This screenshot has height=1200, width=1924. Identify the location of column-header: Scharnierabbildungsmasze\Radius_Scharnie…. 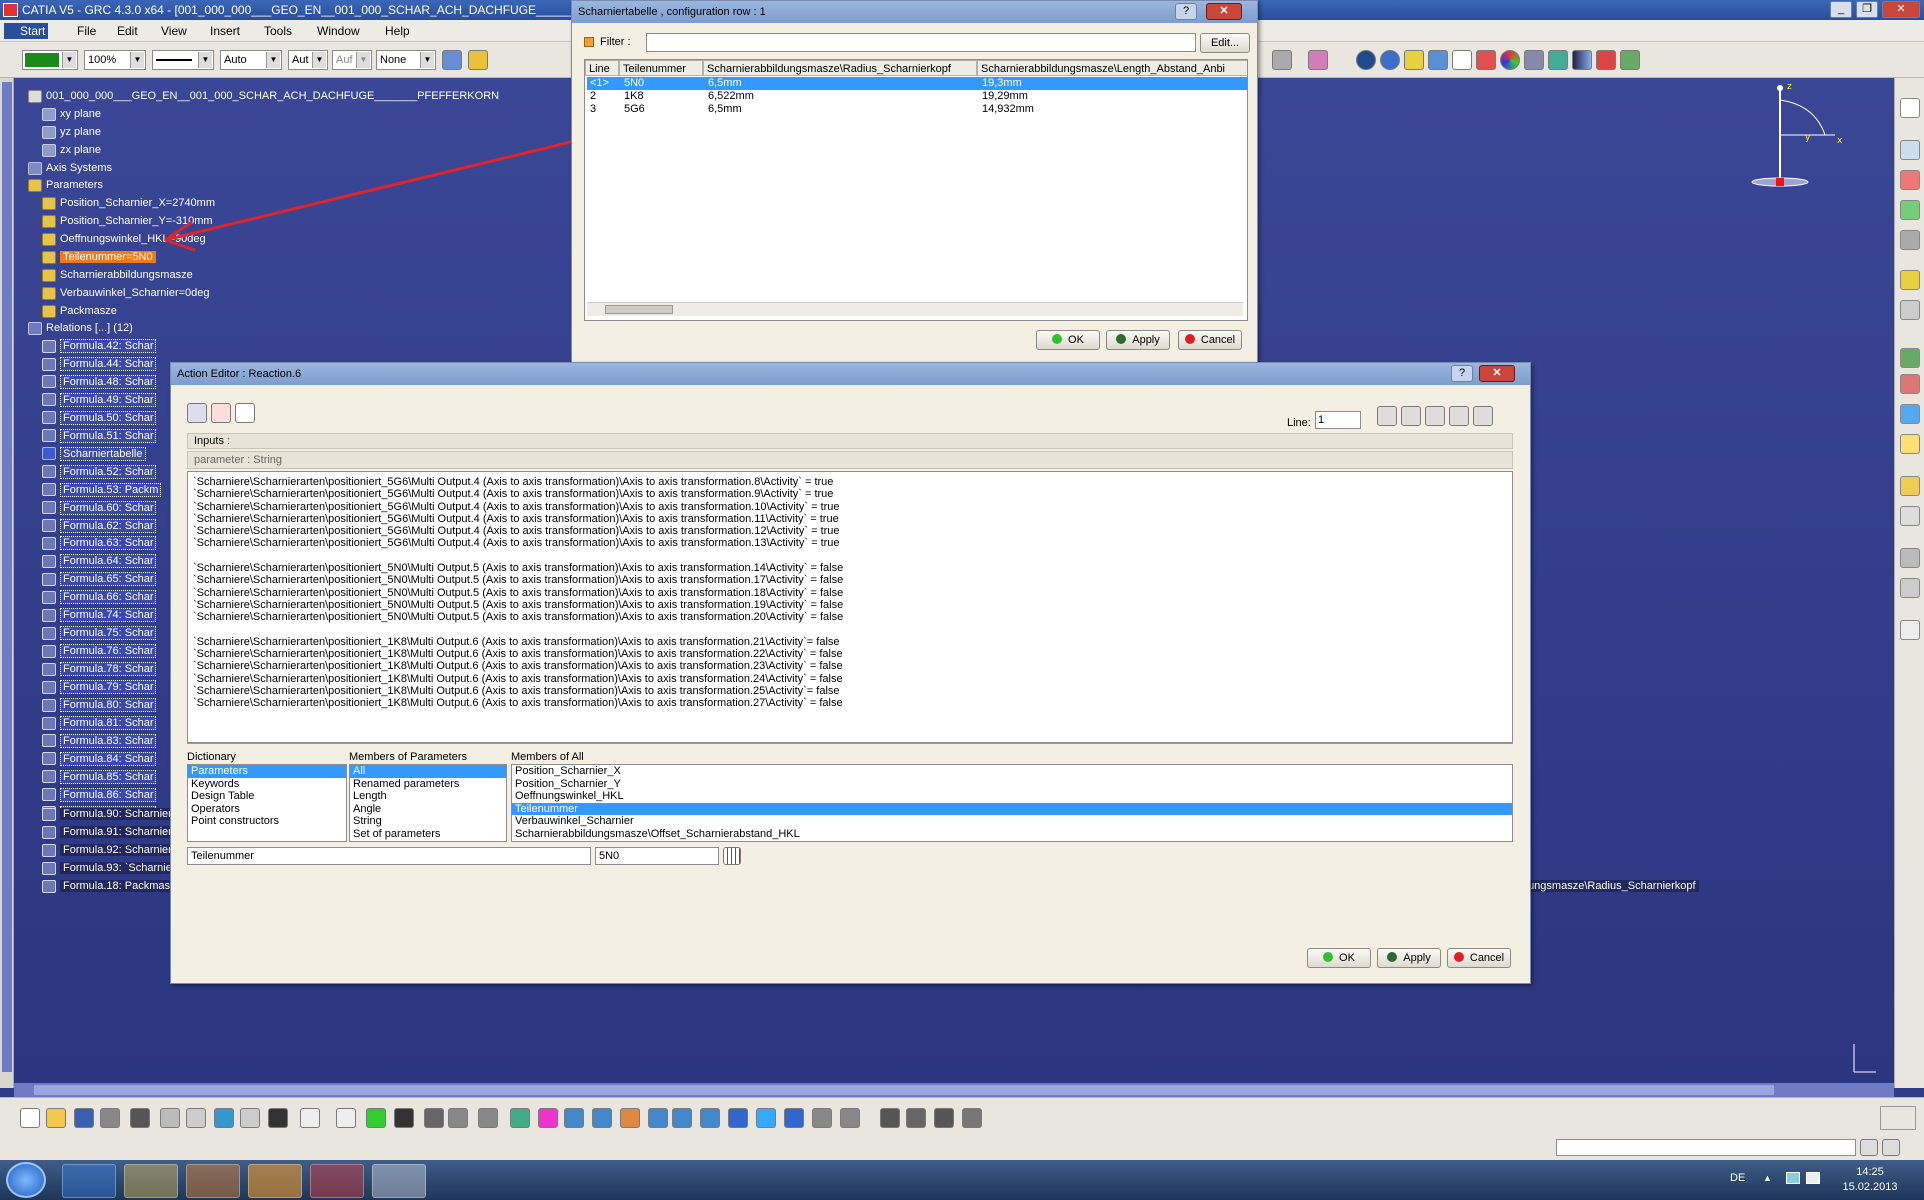
(840, 68).